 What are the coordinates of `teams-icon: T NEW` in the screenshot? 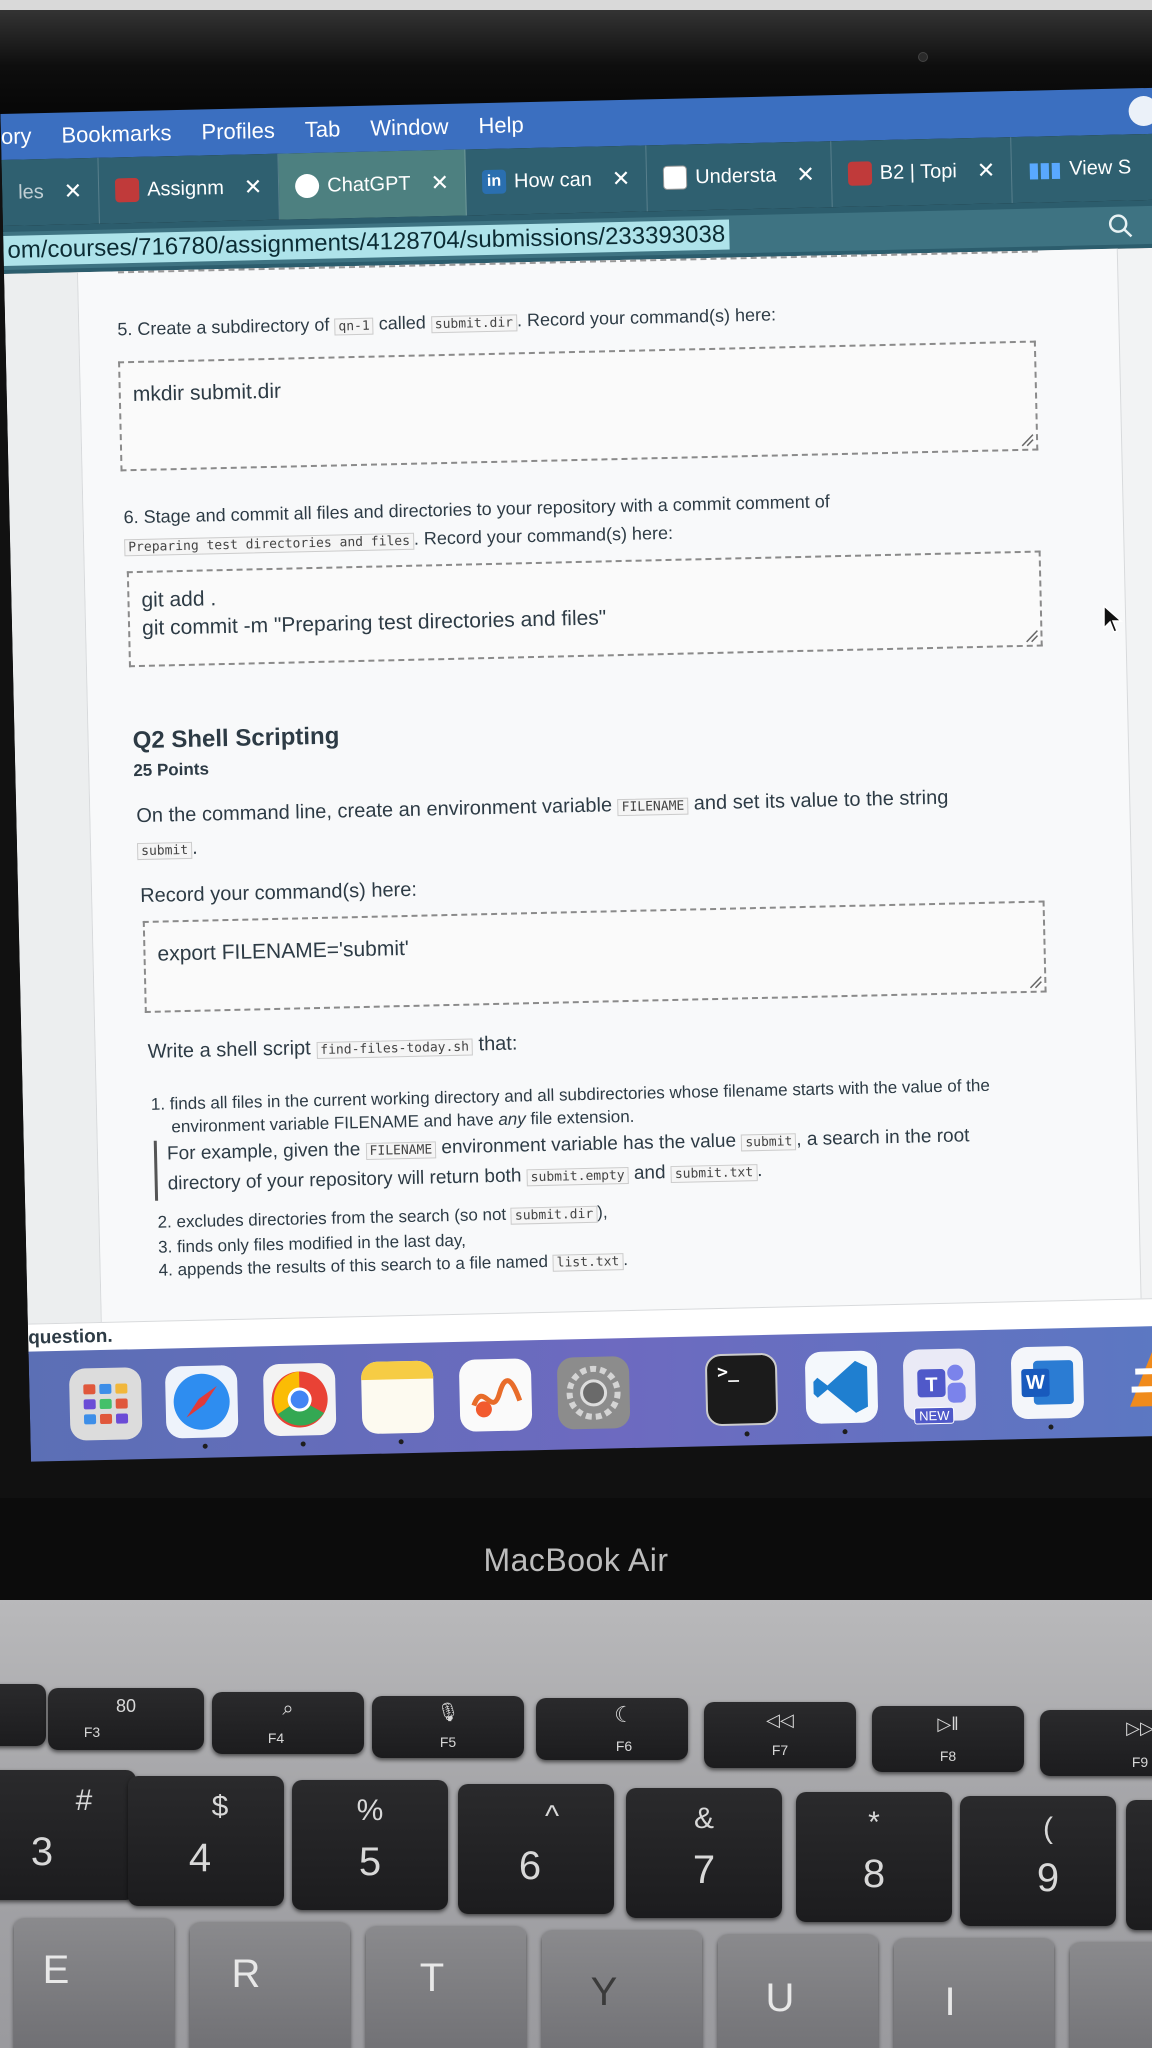 It's located at (939, 1386).